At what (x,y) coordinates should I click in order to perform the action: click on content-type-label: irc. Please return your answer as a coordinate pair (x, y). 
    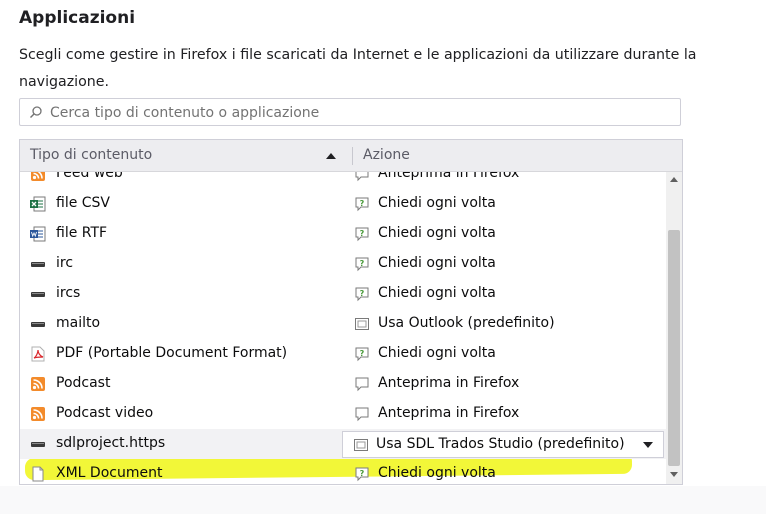
    Looking at the image, I should click on (65, 263).